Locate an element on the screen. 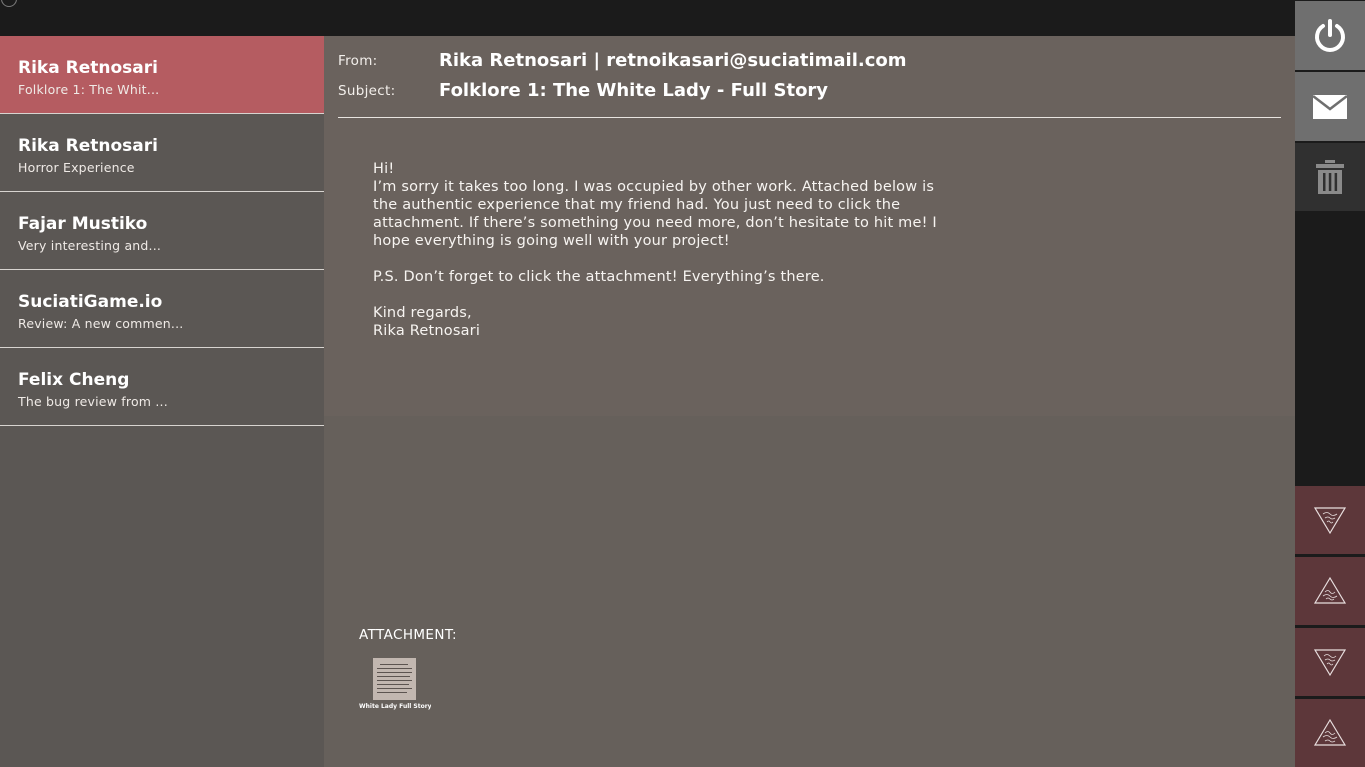  body-closing: Kind regards, is located at coordinates (422, 313).